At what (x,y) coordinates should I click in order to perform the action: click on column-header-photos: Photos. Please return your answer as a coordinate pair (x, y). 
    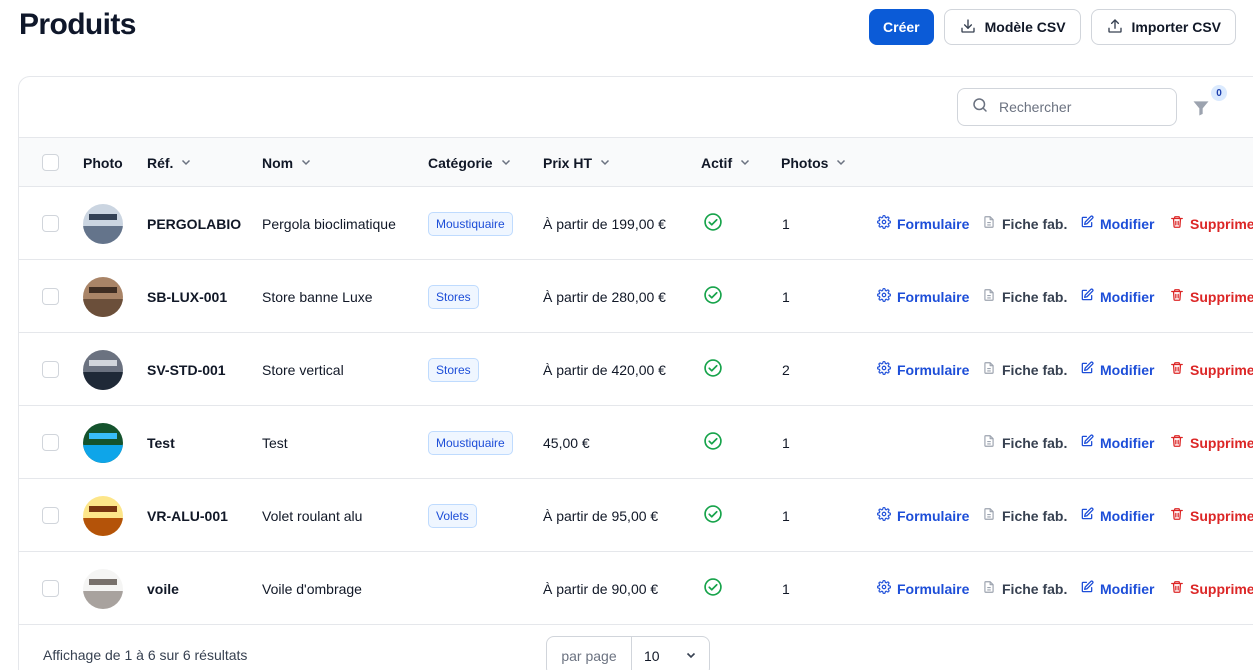
    Looking at the image, I should click on (814, 162).